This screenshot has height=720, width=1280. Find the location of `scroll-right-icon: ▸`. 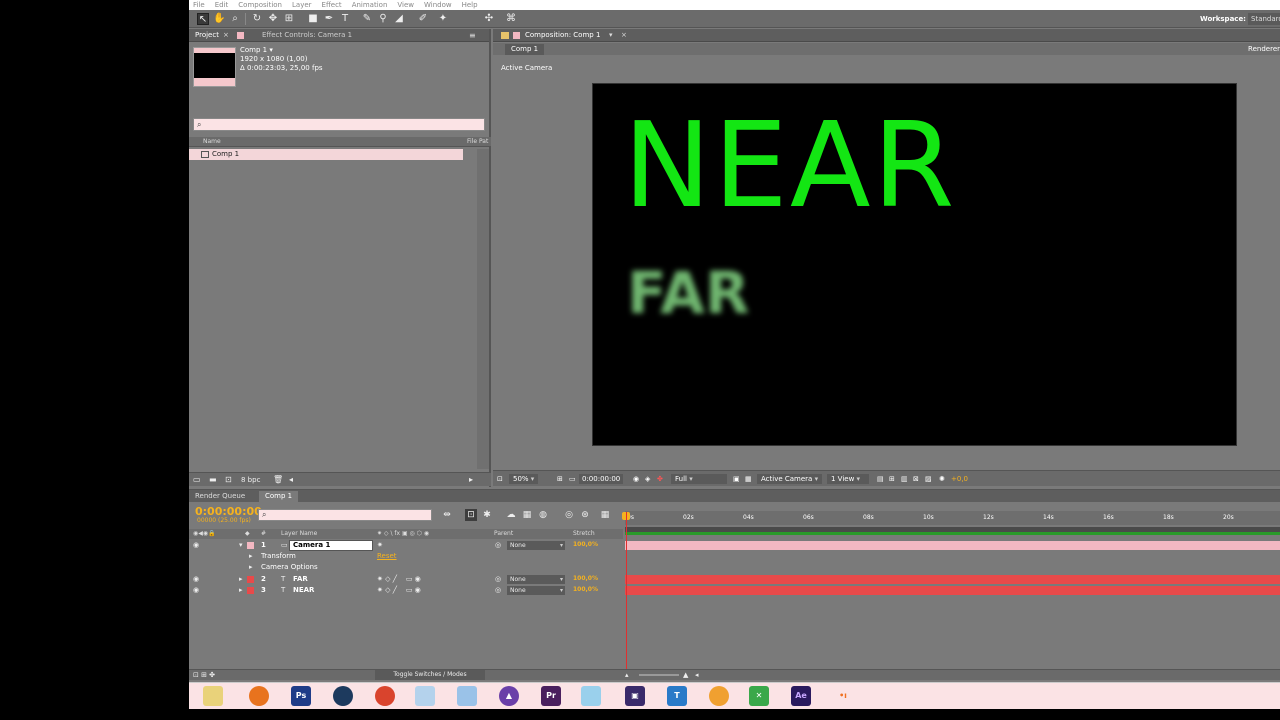

scroll-right-icon: ▸ is located at coordinates (471, 479).